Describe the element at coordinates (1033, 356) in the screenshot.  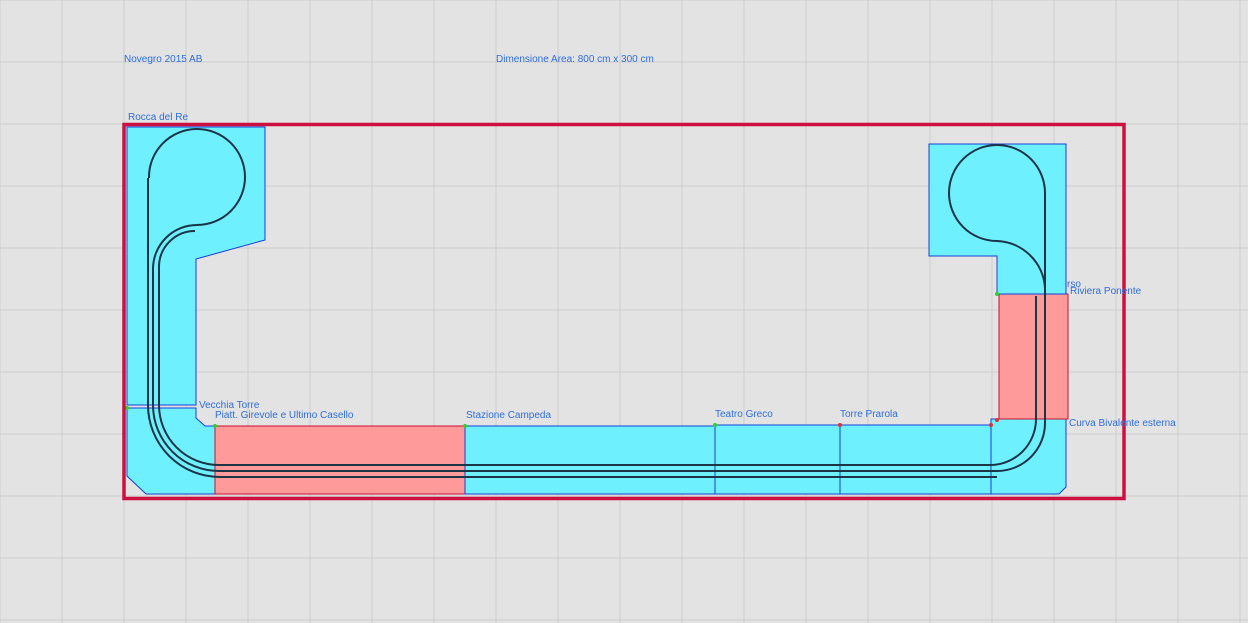
I see `module-riviera-ponente` at that location.